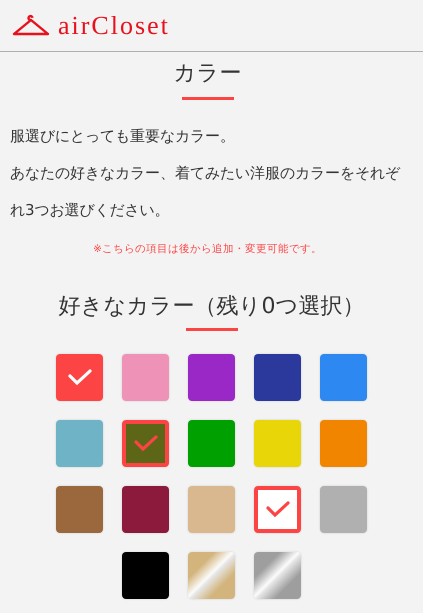  I want to click on description-text: 服選びにとっても重要なカラー。, so click(123, 136).